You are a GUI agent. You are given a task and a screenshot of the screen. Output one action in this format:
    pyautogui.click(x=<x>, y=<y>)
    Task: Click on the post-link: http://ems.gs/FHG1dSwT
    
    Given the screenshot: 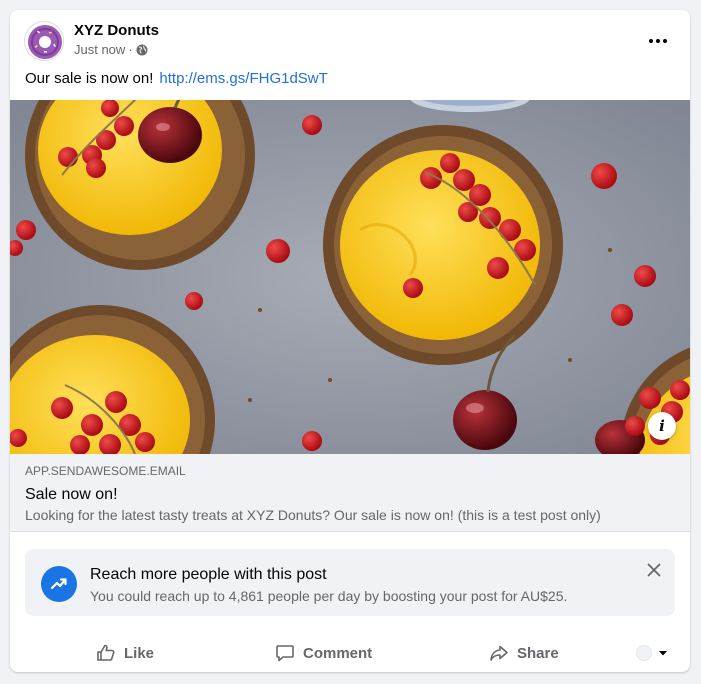 What is the action you would take?
    pyautogui.click(x=243, y=78)
    